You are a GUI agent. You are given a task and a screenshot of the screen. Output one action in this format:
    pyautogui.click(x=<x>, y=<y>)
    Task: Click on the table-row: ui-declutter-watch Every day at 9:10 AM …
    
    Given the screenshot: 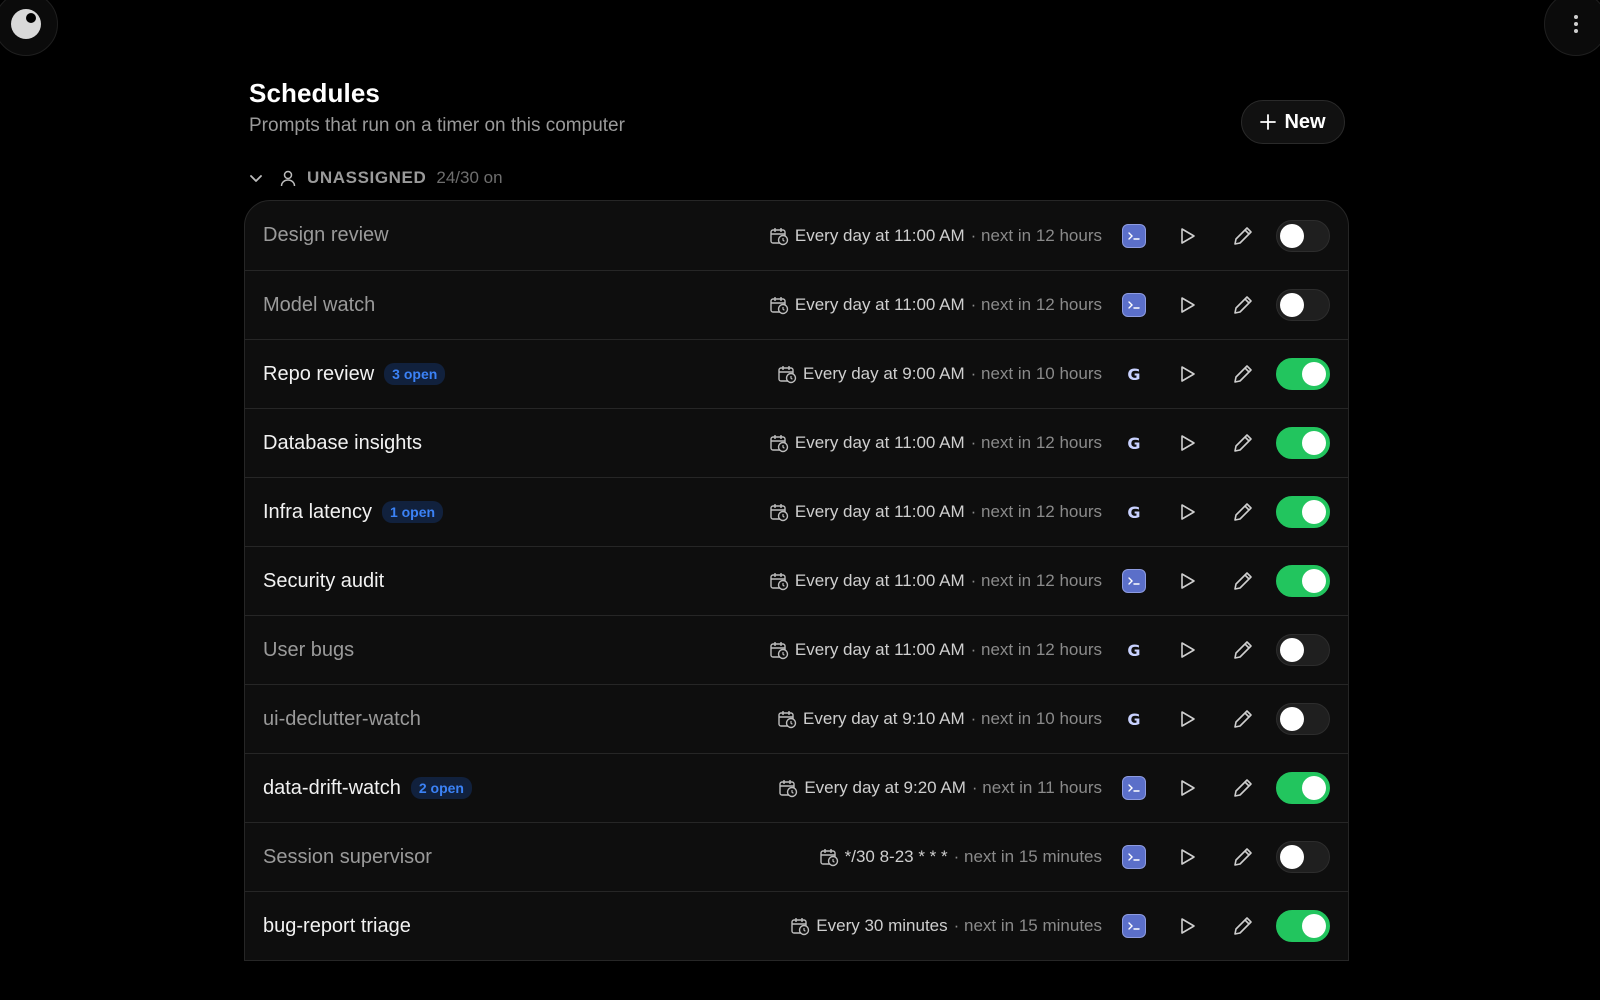 What is the action you would take?
    pyautogui.click(x=796, y=718)
    